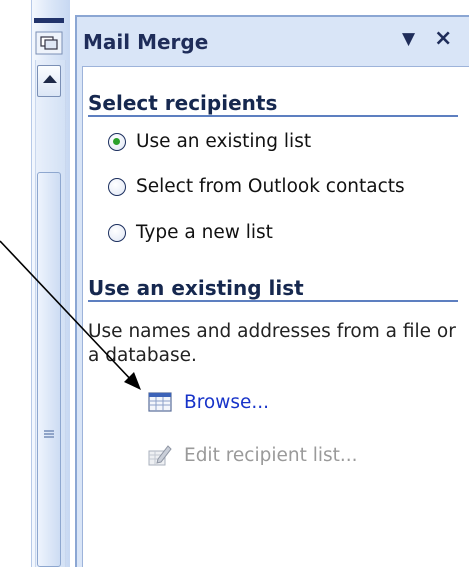 The height and width of the screenshot is (567, 469). What do you see at coordinates (70, 315) in the screenshot?
I see `pointer-arrow` at bounding box center [70, 315].